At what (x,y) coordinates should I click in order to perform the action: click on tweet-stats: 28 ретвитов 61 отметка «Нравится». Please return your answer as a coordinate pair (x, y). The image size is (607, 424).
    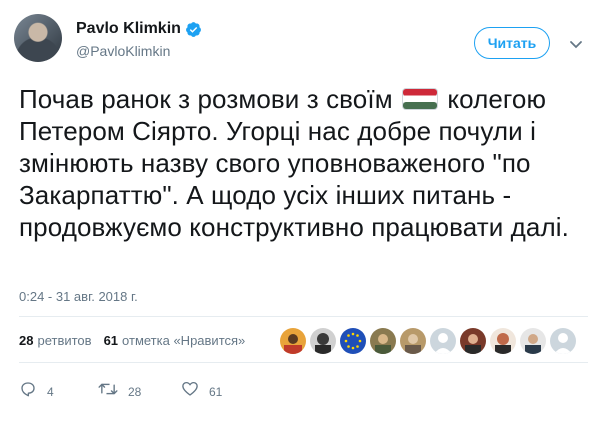
    Looking at the image, I should click on (138, 340).